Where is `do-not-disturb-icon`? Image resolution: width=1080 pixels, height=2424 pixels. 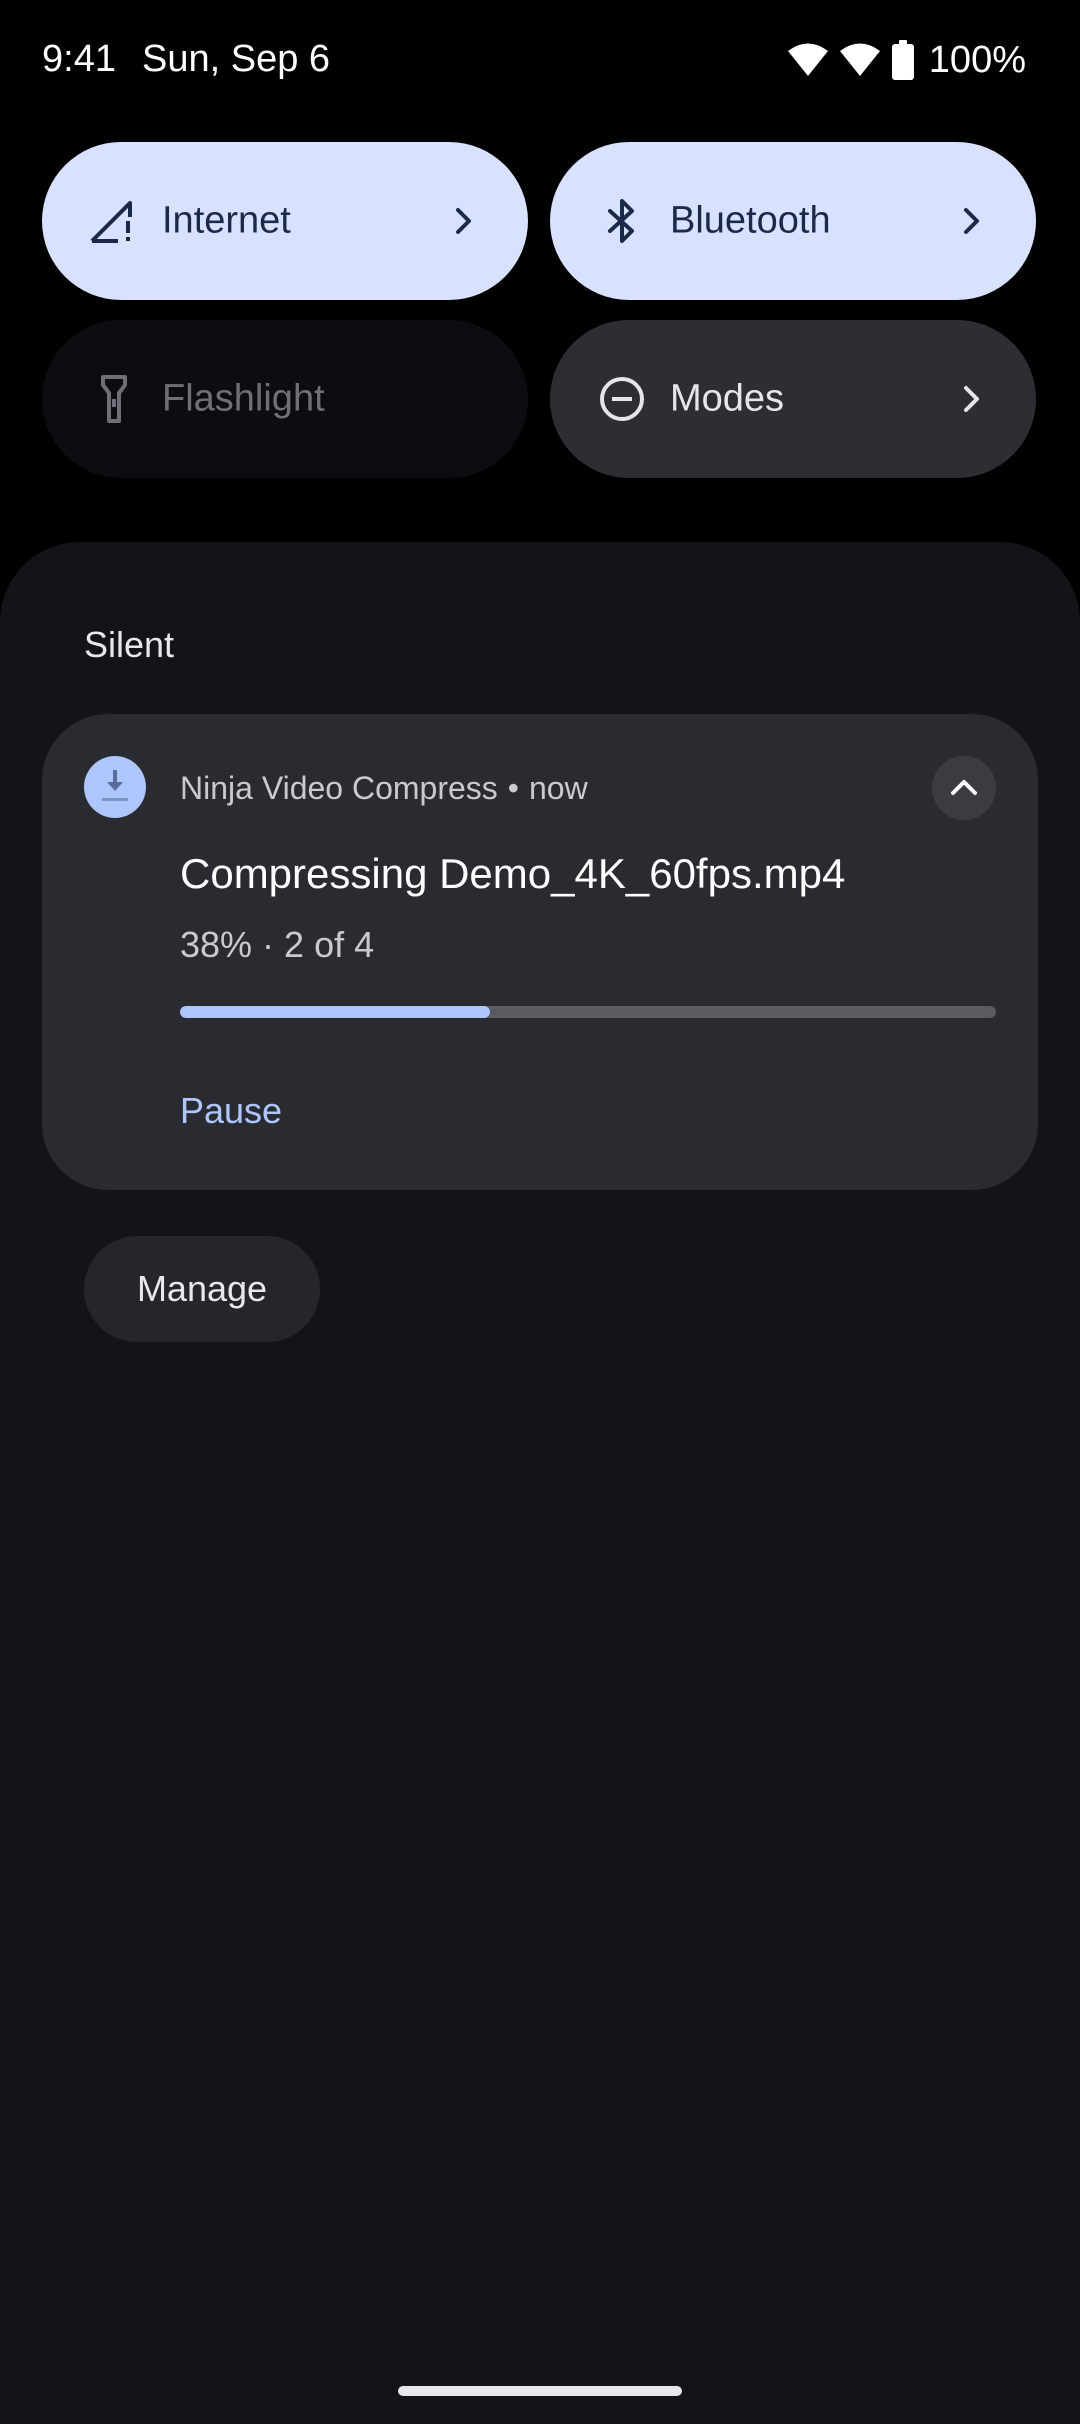 do-not-disturb-icon is located at coordinates (622, 399).